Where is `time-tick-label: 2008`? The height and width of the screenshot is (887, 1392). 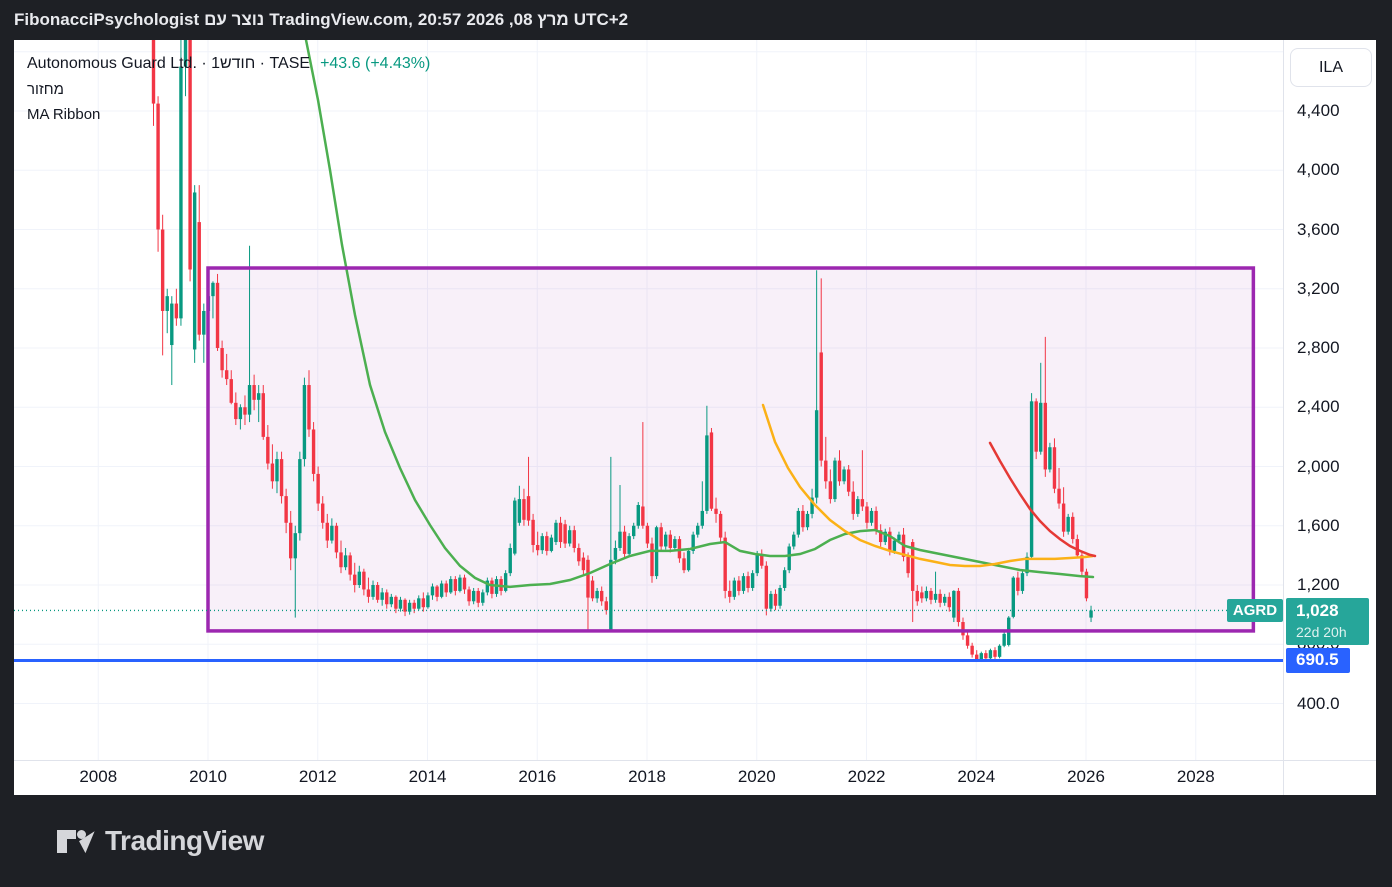 time-tick-label: 2008 is located at coordinates (98, 776).